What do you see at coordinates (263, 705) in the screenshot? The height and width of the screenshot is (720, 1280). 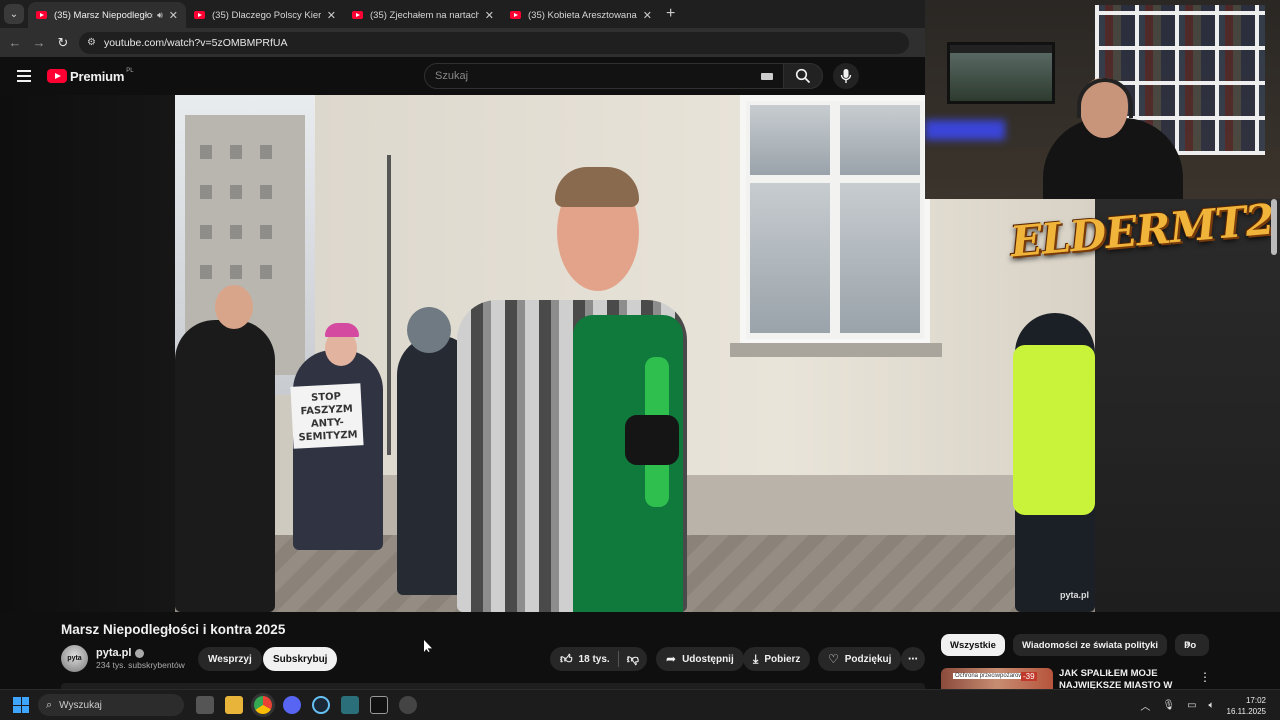 I see `chrome-icon` at bounding box center [263, 705].